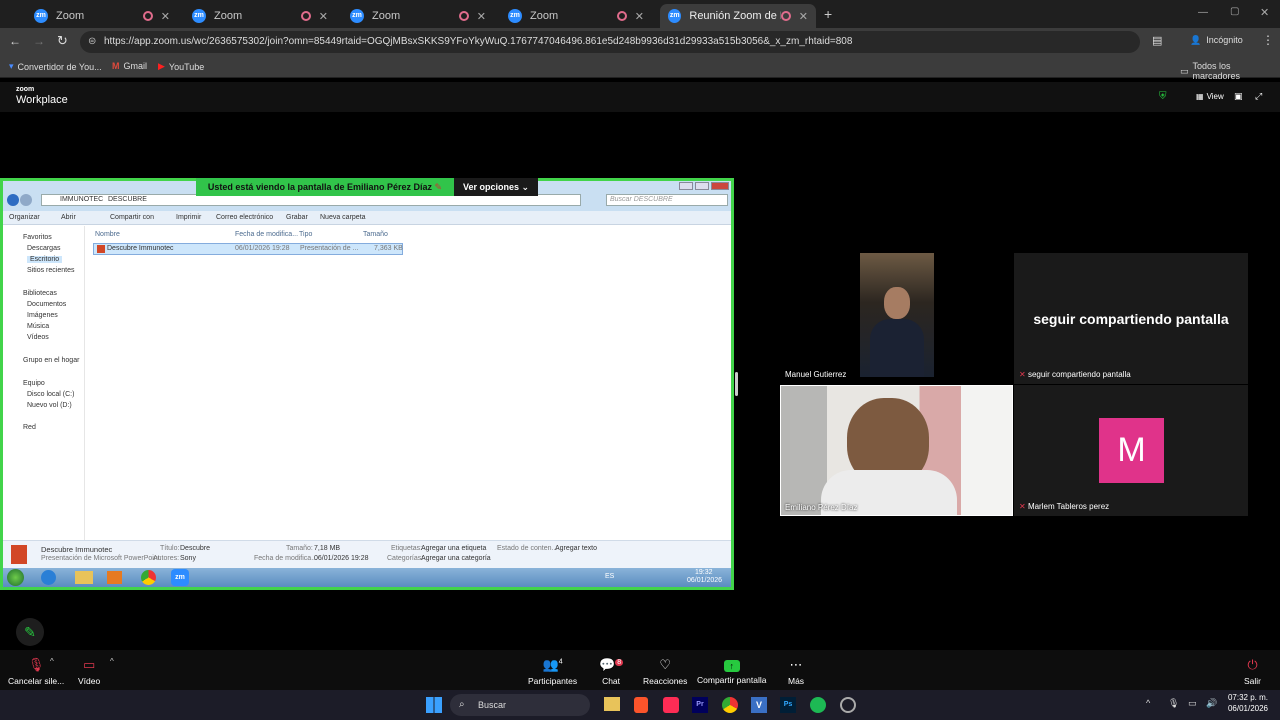 The width and height of the screenshot is (1280, 720). I want to click on maximize-icon, so click(702, 186).